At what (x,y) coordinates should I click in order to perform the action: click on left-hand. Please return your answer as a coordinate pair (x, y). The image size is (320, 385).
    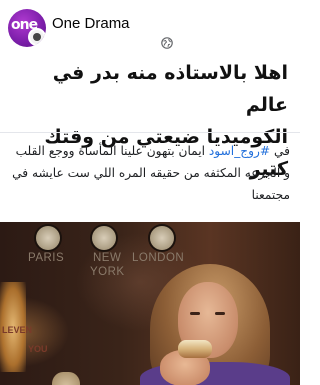
    Looking at the image, I should click on (66, 378).